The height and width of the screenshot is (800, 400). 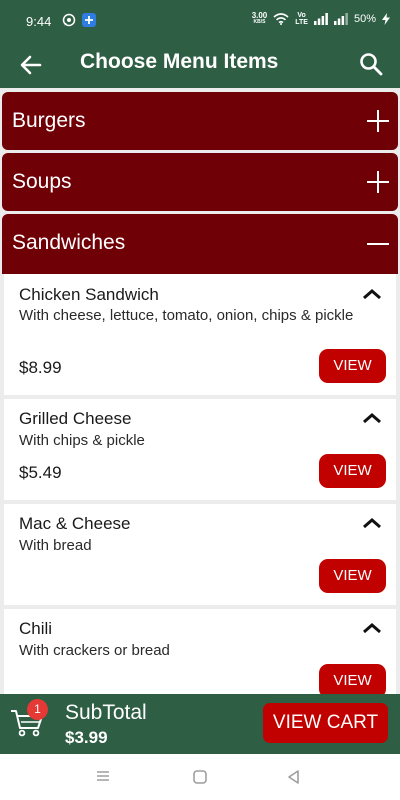 I want to click on charging-icon, so click(x=386, y=19).